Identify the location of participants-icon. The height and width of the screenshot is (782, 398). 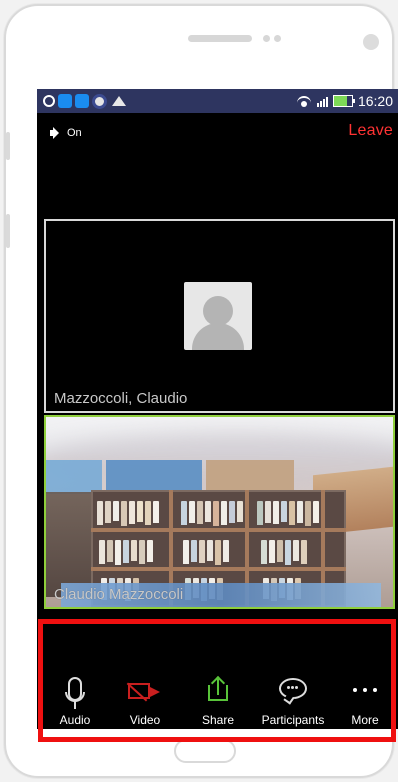
(293, 691).